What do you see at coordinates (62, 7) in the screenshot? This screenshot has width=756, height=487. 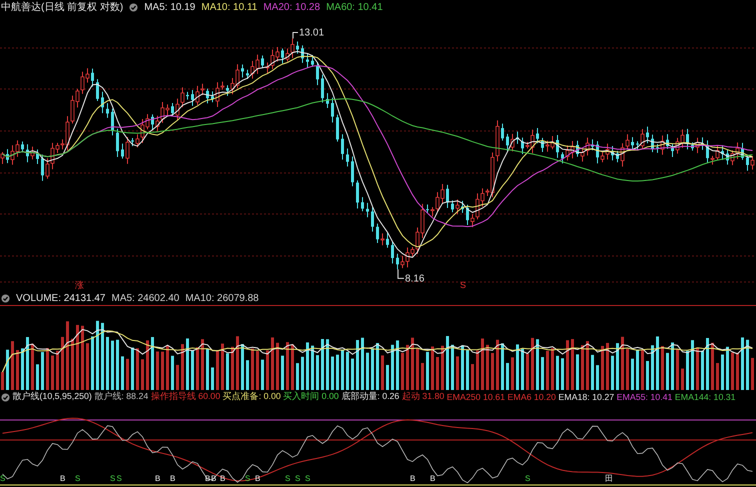 I see `chart-title: 中航善达(日线 前复权 对数)` at bounding box center [62, 7].